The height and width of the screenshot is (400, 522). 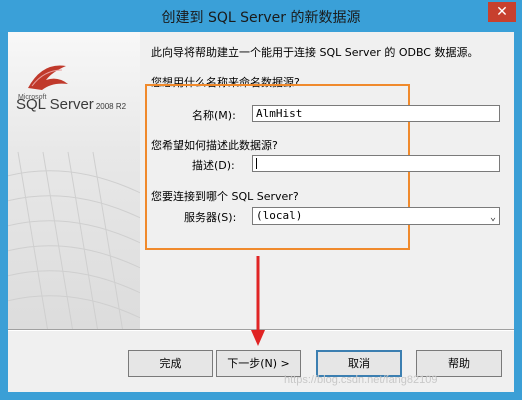 I want to click on close-icon: ✕, so click(x=502, y=12).